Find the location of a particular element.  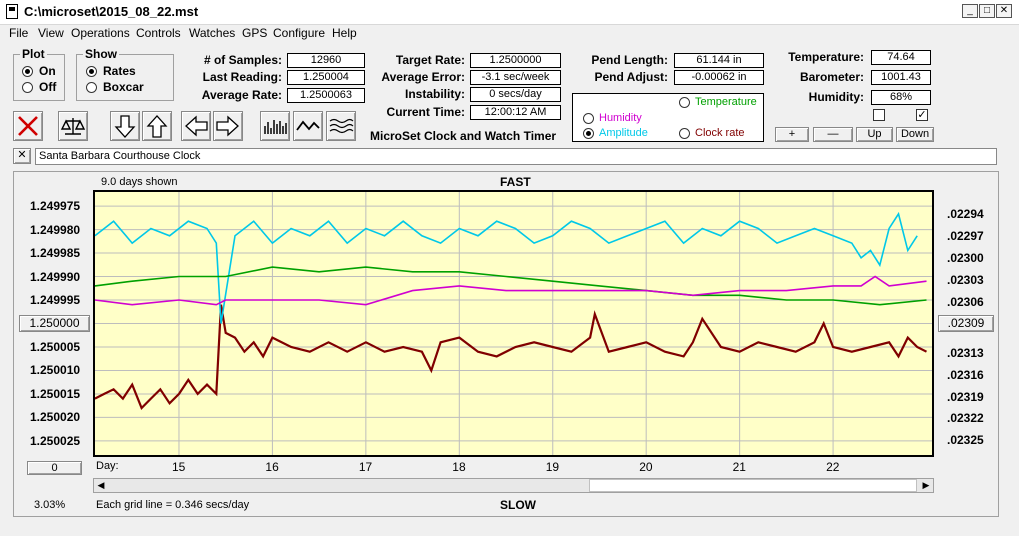

menu-operations: Operations is located at coordinates (100, 33).